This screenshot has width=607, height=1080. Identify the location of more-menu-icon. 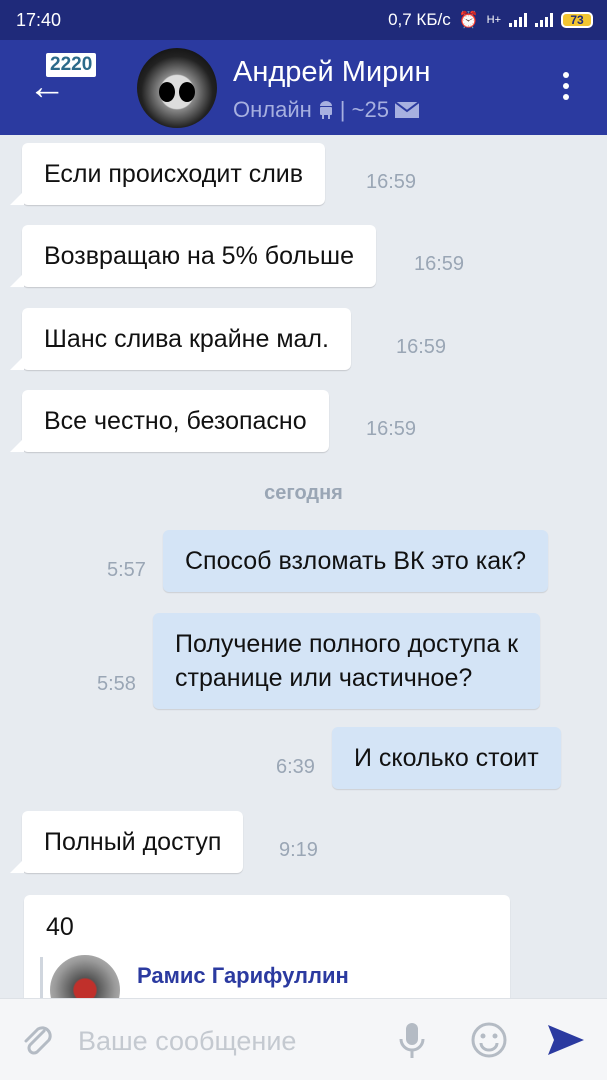
(566, 86).